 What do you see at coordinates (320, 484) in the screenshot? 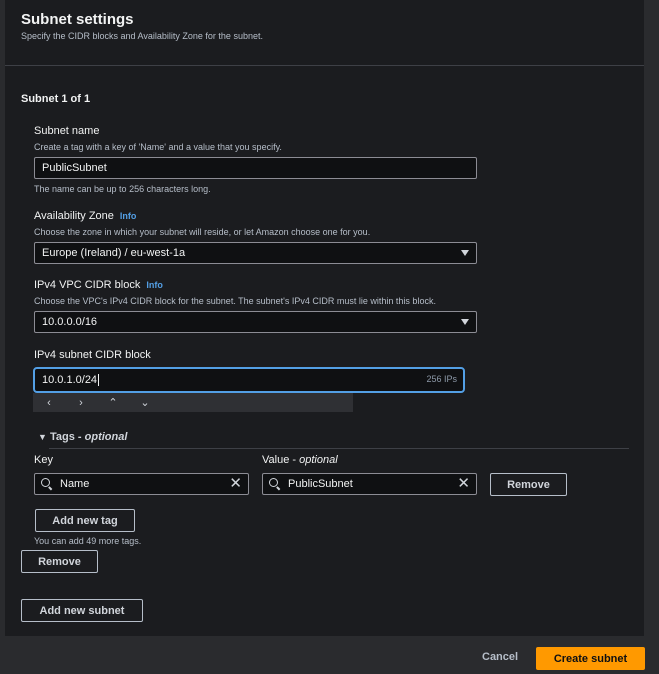
I see `tag-value-value: PublicSubnet` at bounding box center [320, 484].